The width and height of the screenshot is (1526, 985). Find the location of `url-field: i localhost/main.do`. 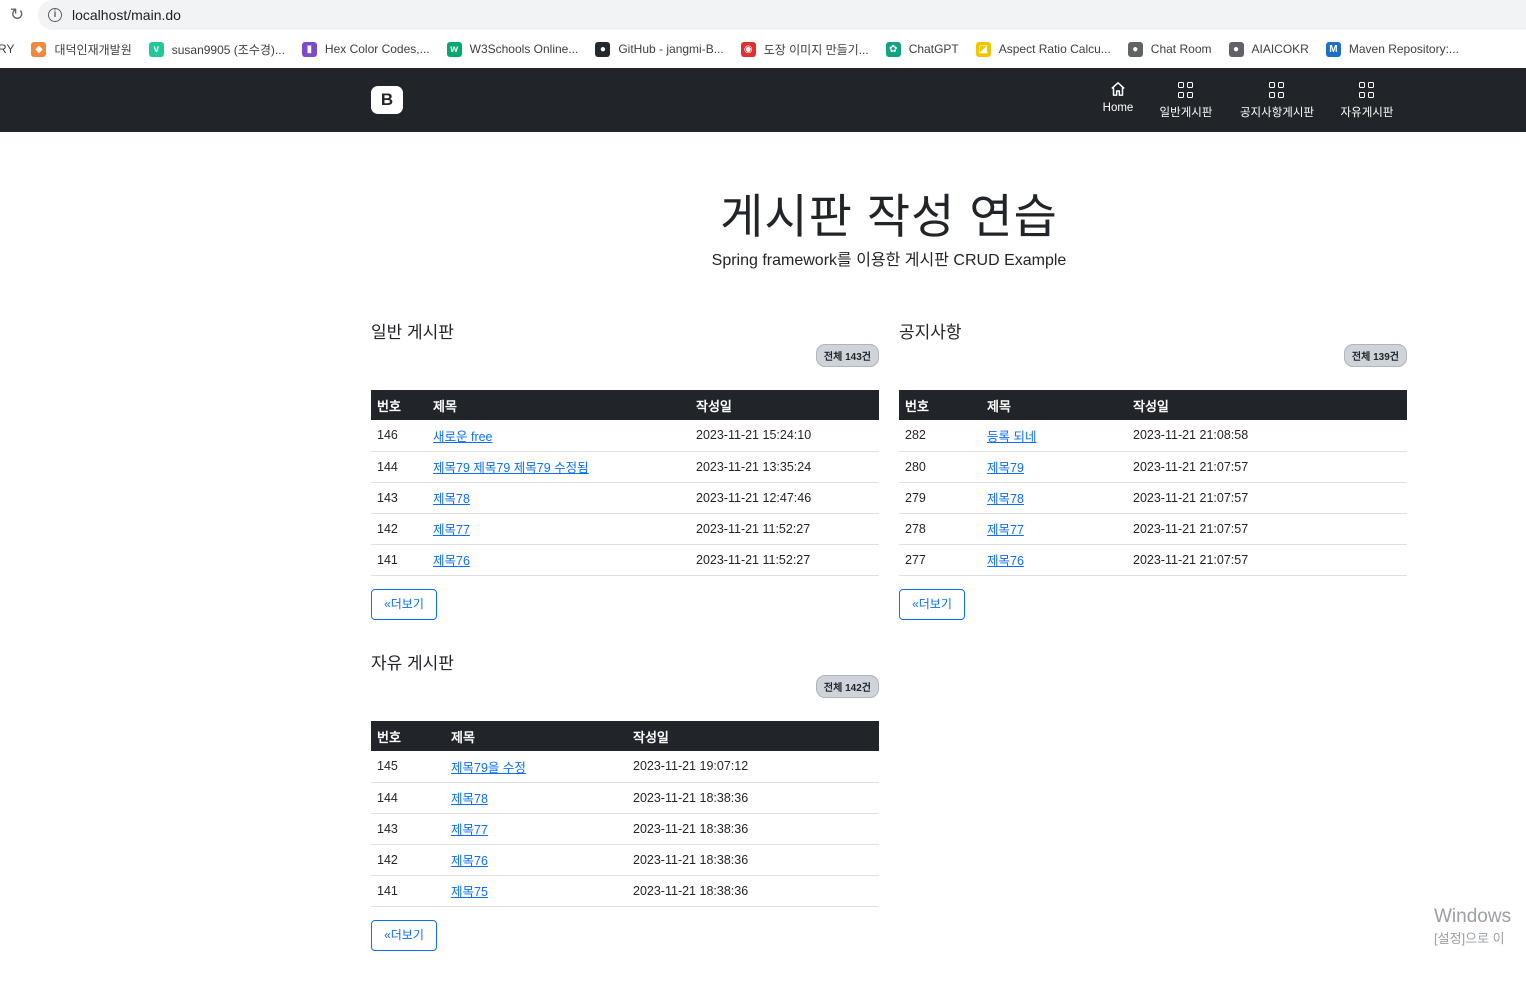

url-field: i localhost/main.do is located at coordinates (782, 15).